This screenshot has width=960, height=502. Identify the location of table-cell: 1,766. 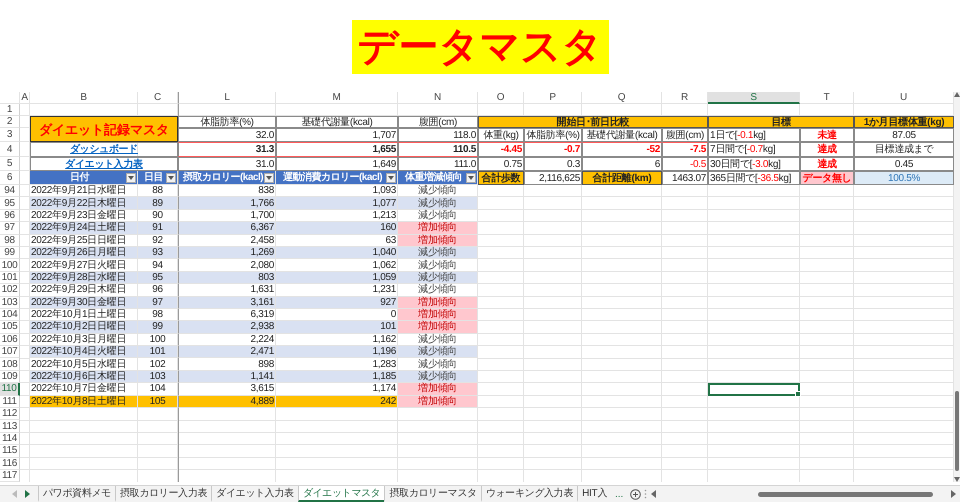
(227, 203).